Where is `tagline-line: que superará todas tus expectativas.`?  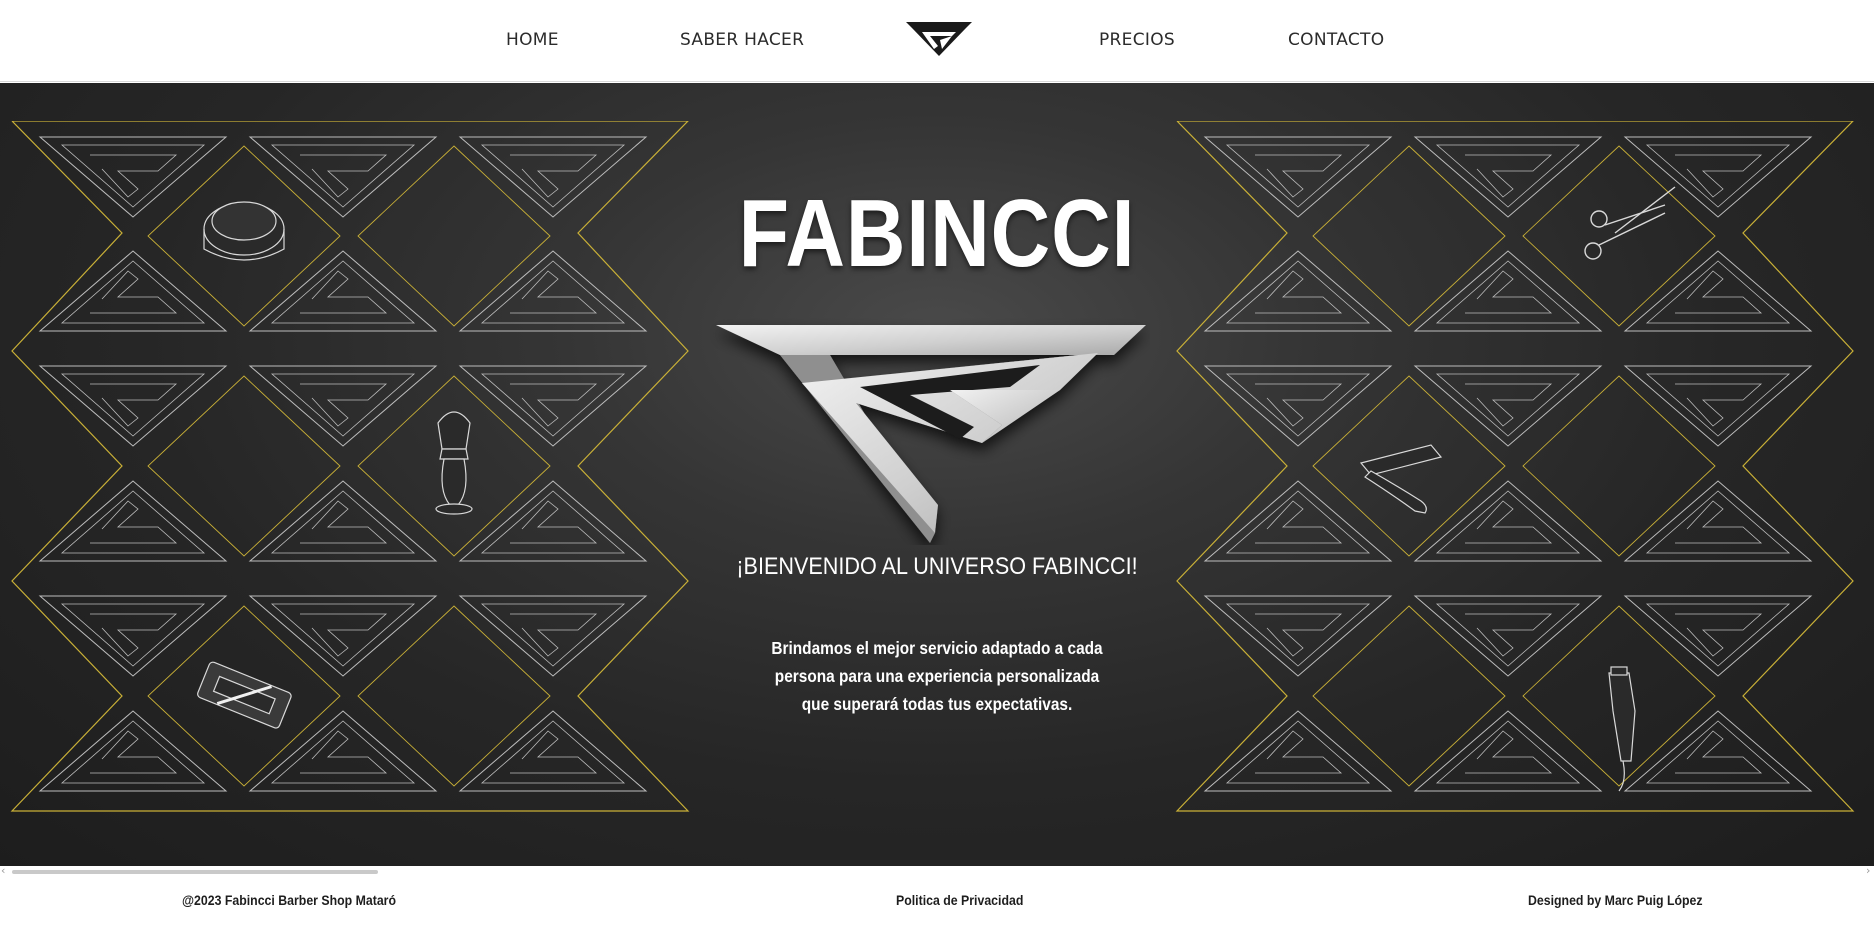 tagline-line: que superará todas tus expectativas. is located at coordinates (937, 704).